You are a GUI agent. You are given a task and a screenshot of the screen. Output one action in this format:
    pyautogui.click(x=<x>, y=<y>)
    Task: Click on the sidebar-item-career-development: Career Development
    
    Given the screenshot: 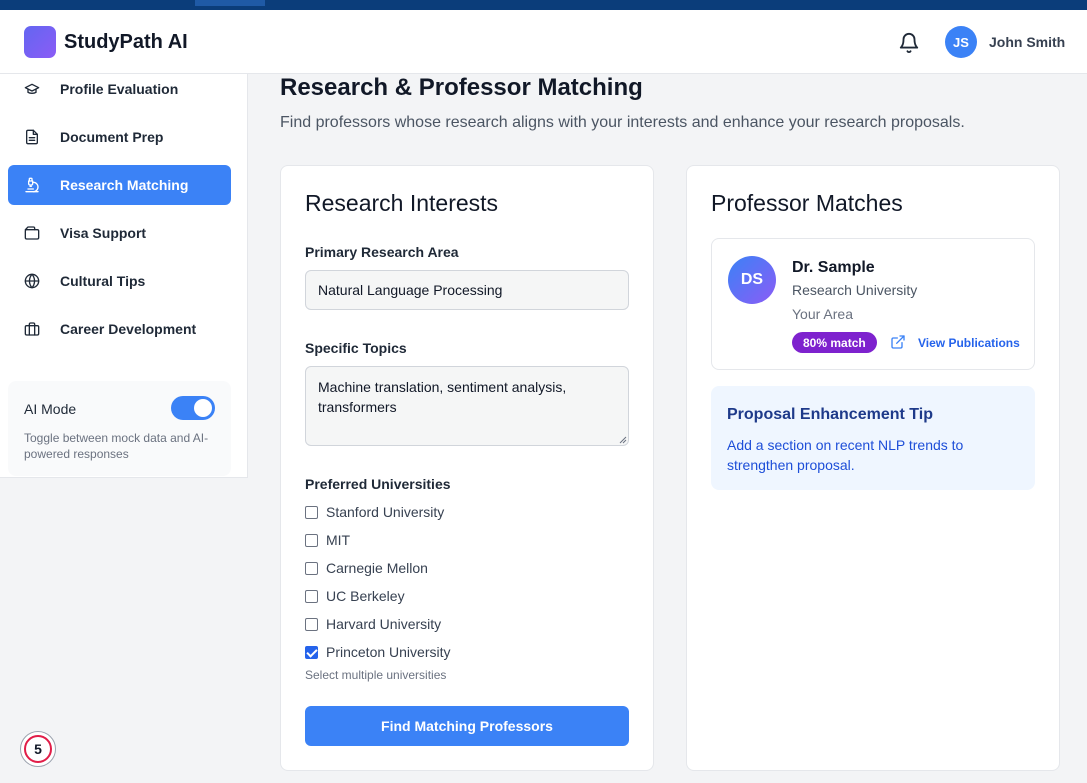 What is the action you would take?
    pyautogui.click(x=119, y=329)
    